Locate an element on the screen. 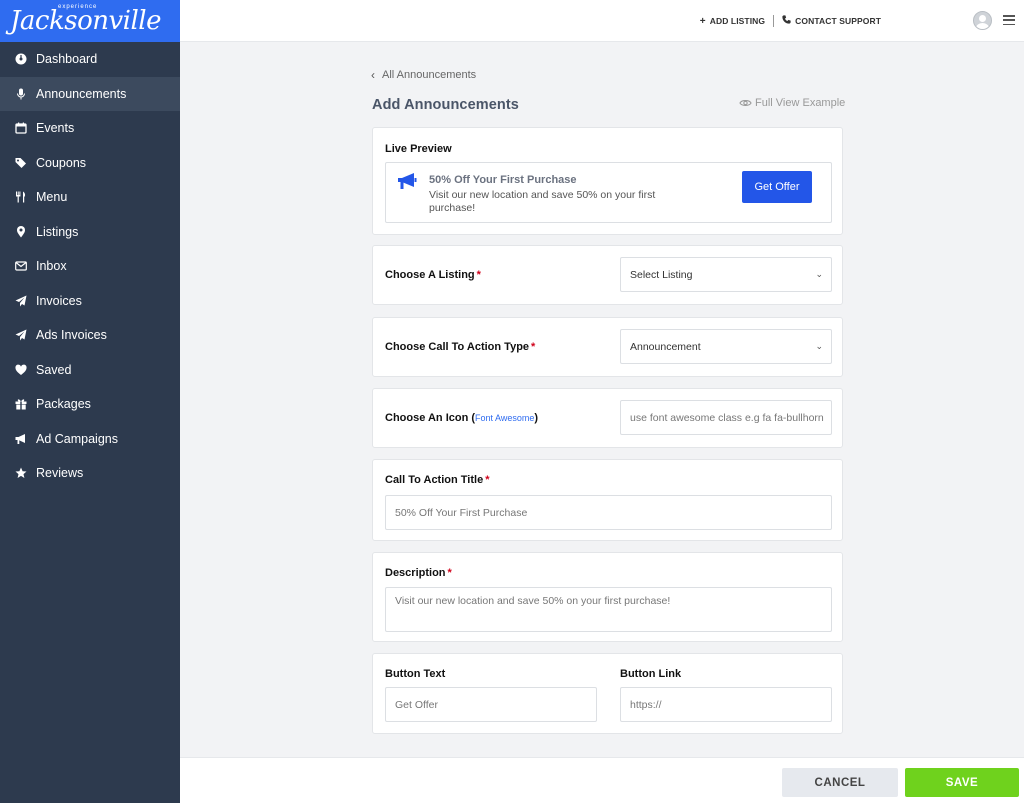 The width and height of the screenshot is (1024, 803). cancel-button: CANCEL is located at coordinates (840, 782).